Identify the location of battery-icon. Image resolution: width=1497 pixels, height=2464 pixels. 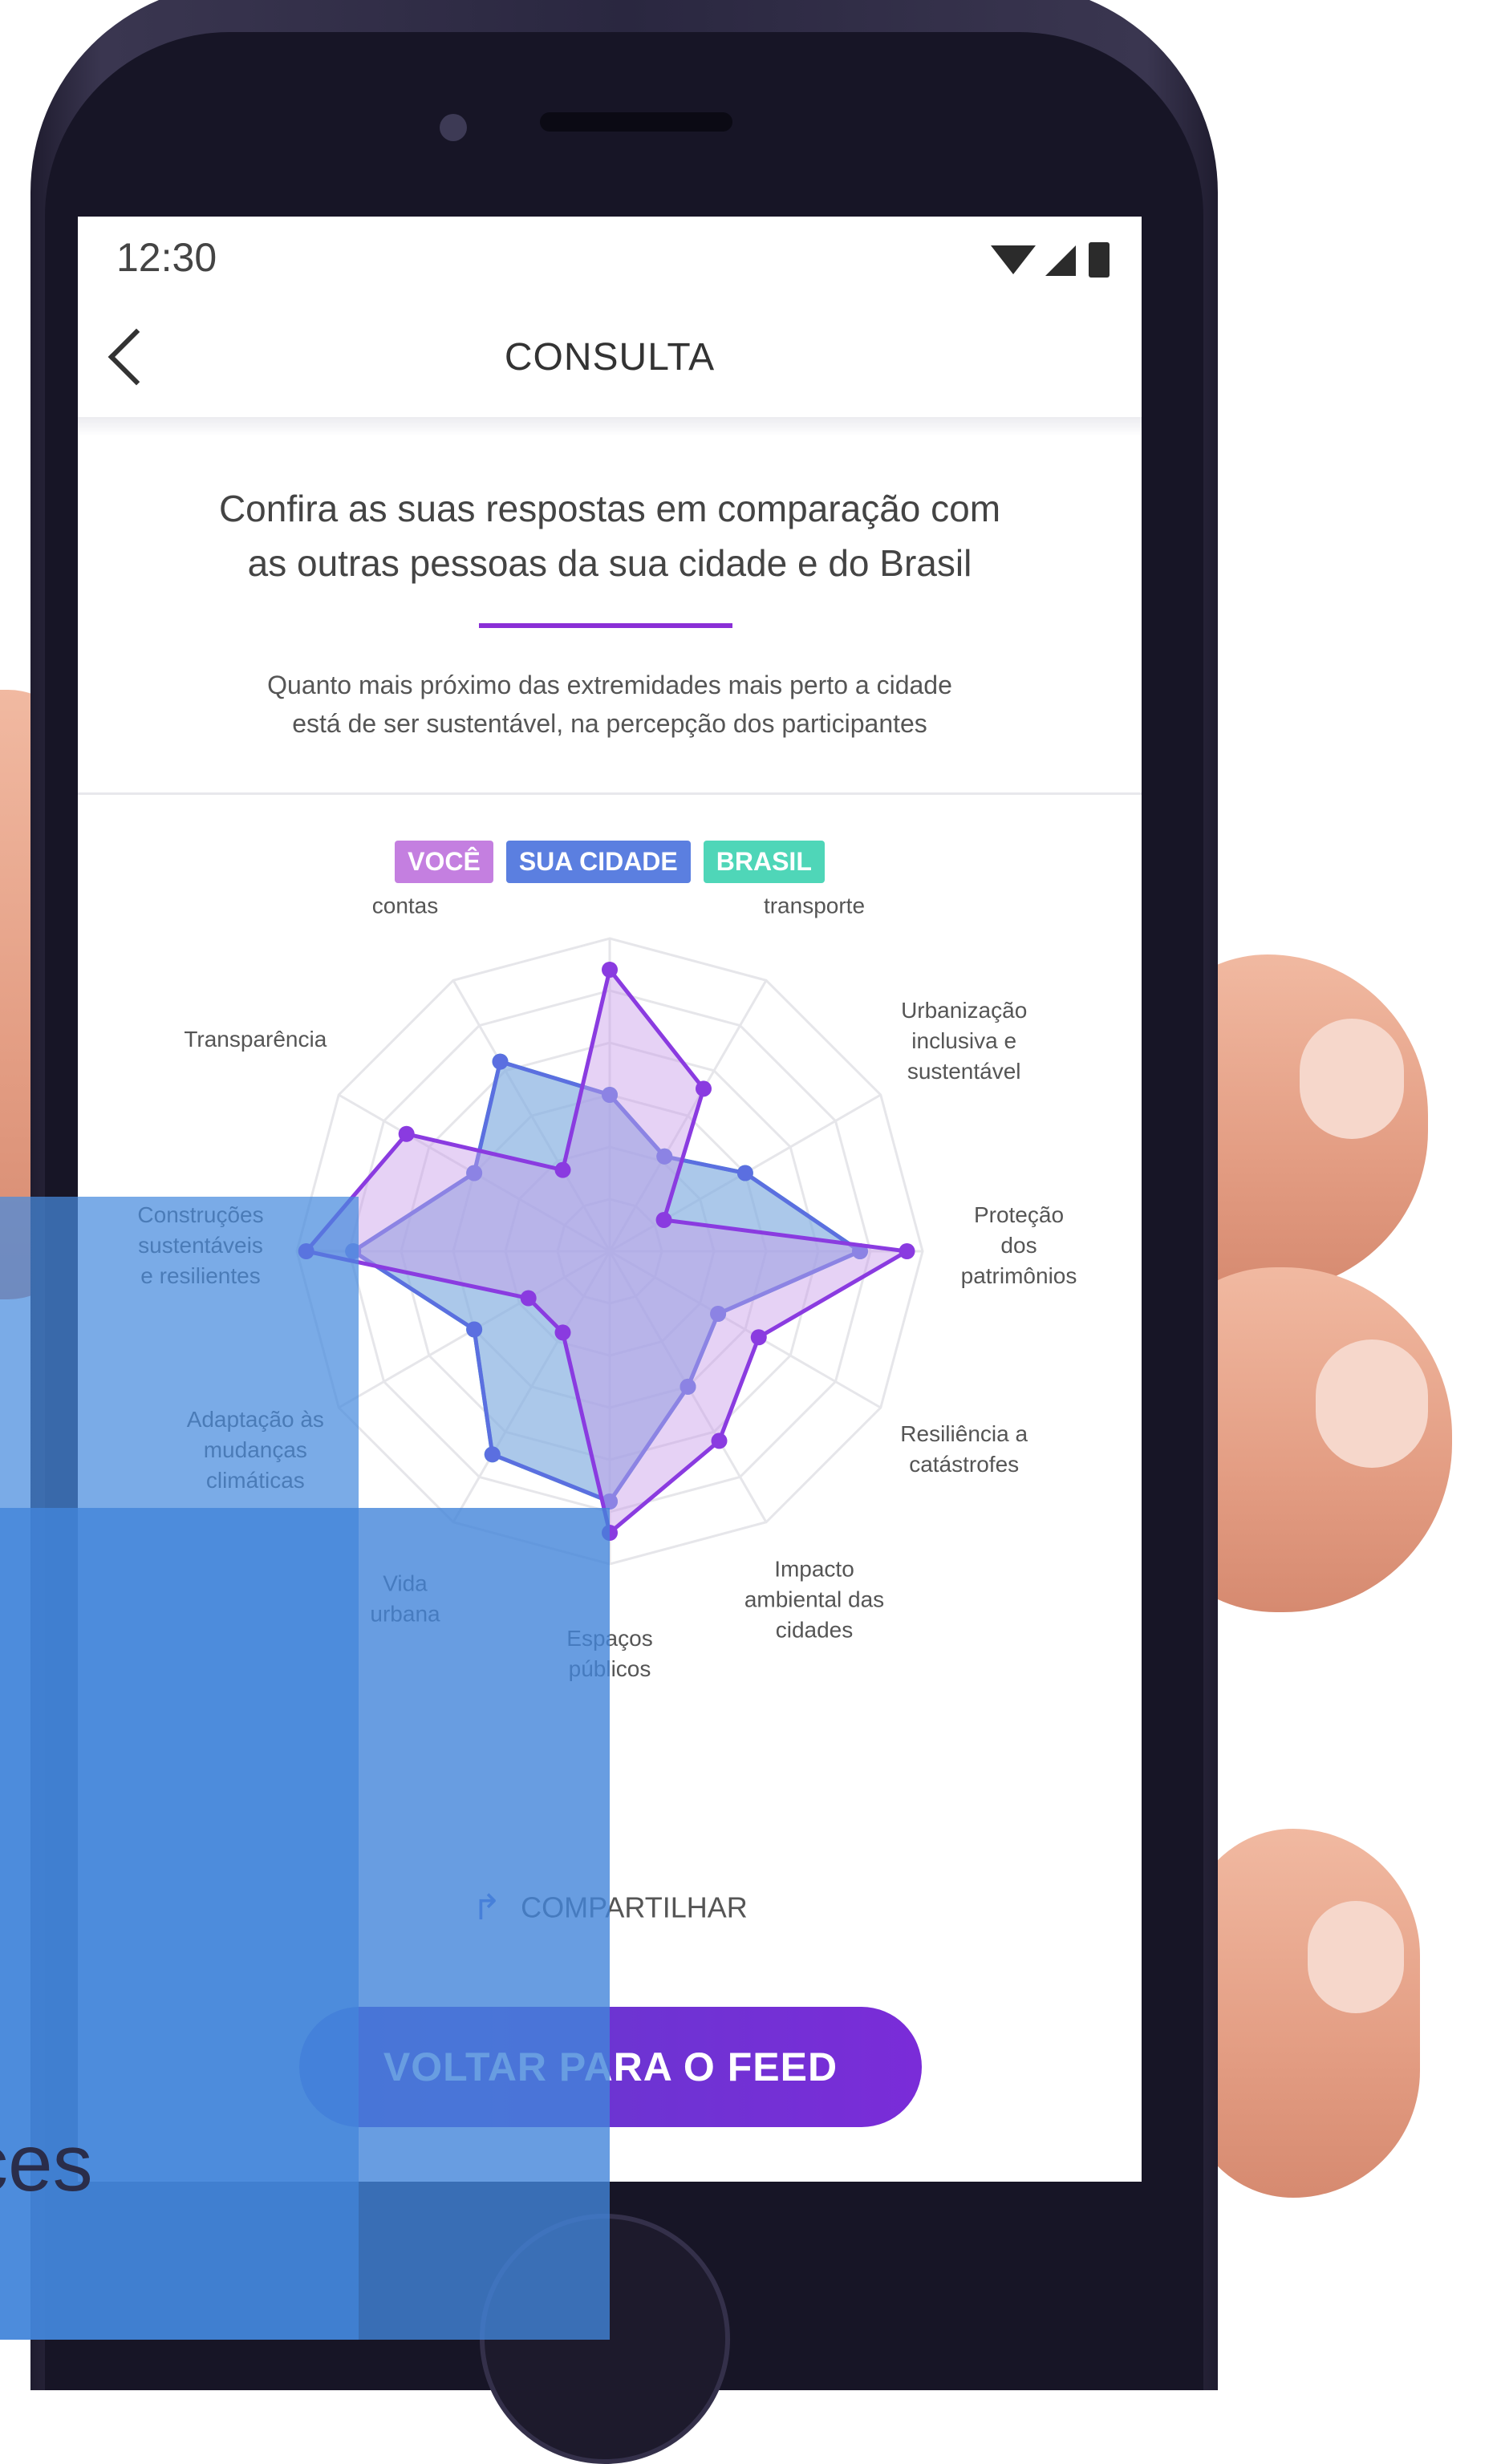
(1099, 260).